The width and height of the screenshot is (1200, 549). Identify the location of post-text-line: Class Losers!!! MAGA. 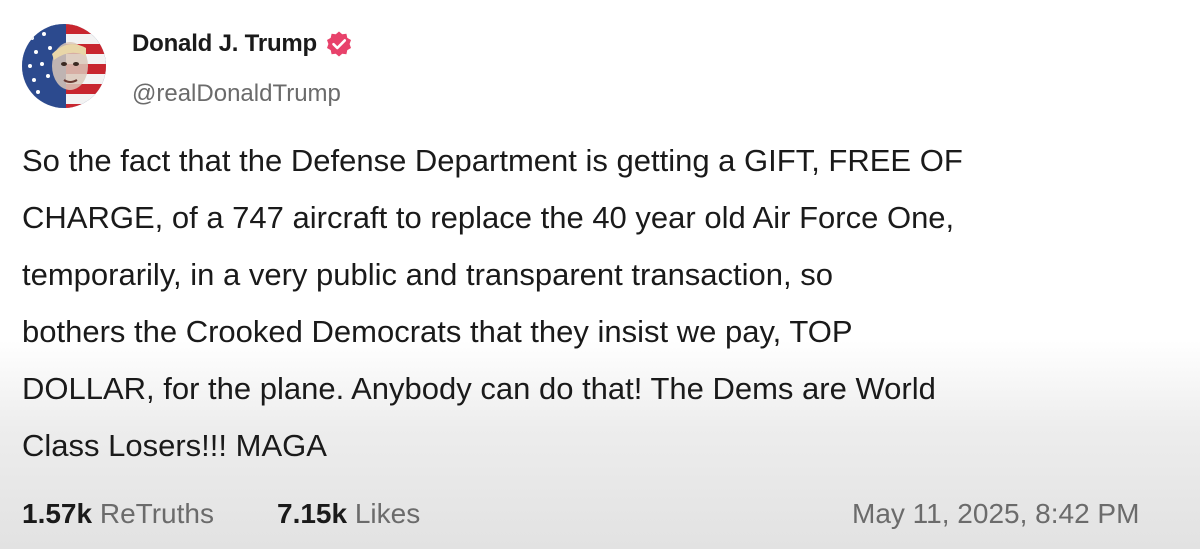
(174, 445).